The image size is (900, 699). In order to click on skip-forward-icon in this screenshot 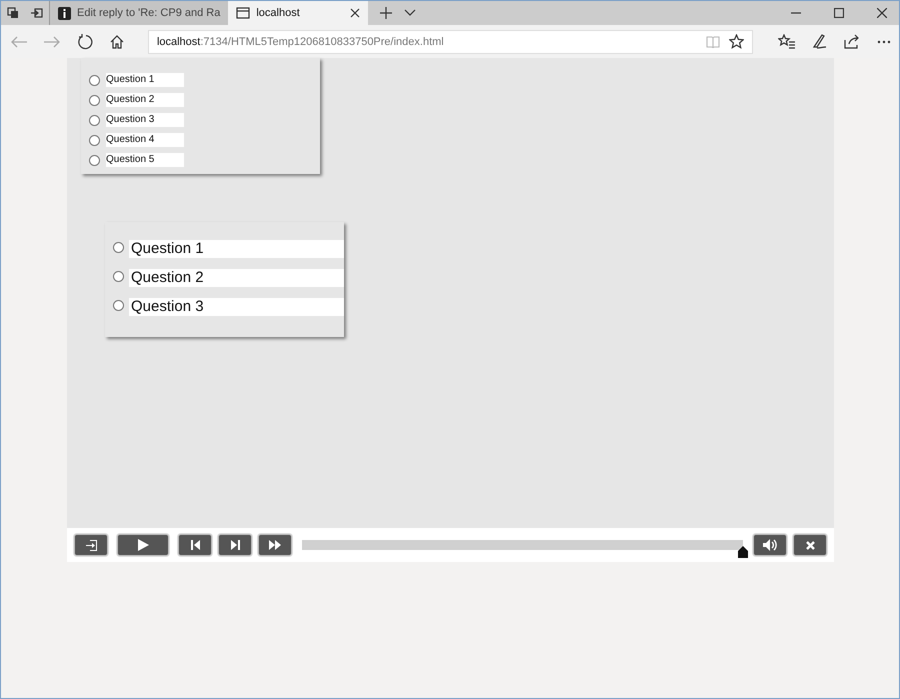, I will do `click(235, 545)`.